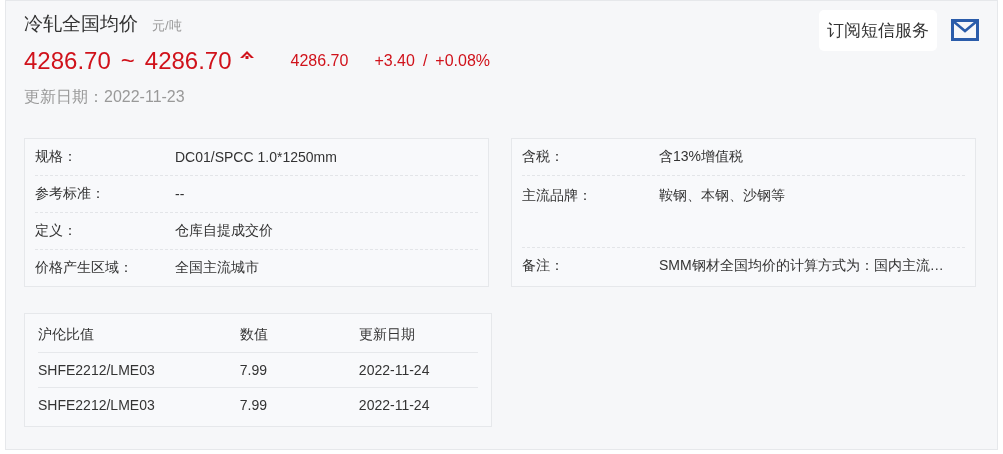  Describe the element at coordinates (878, 30) in the screenshot. I see `subscribe-tooltip: 订阅短信服务` at that location.